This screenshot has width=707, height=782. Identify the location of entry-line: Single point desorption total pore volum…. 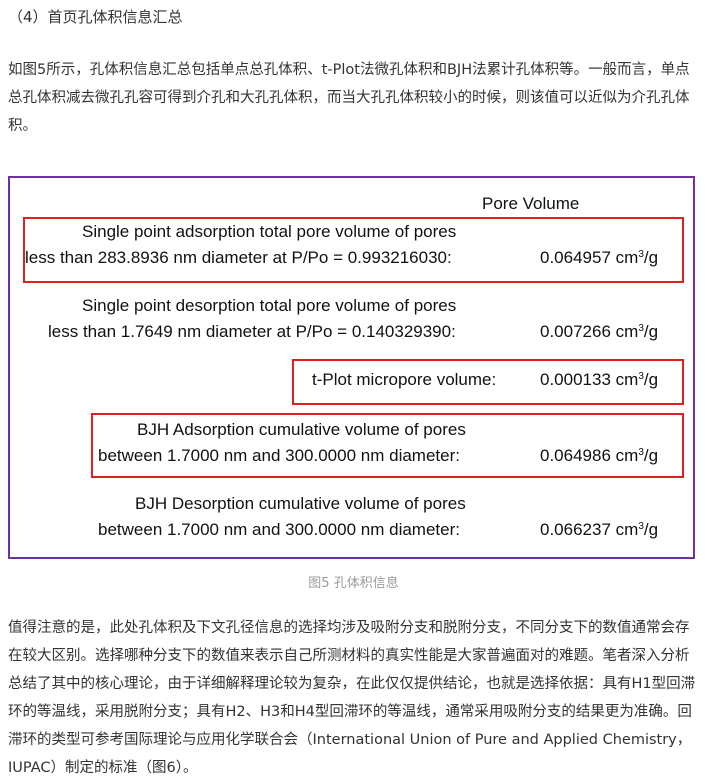
(269, 305).